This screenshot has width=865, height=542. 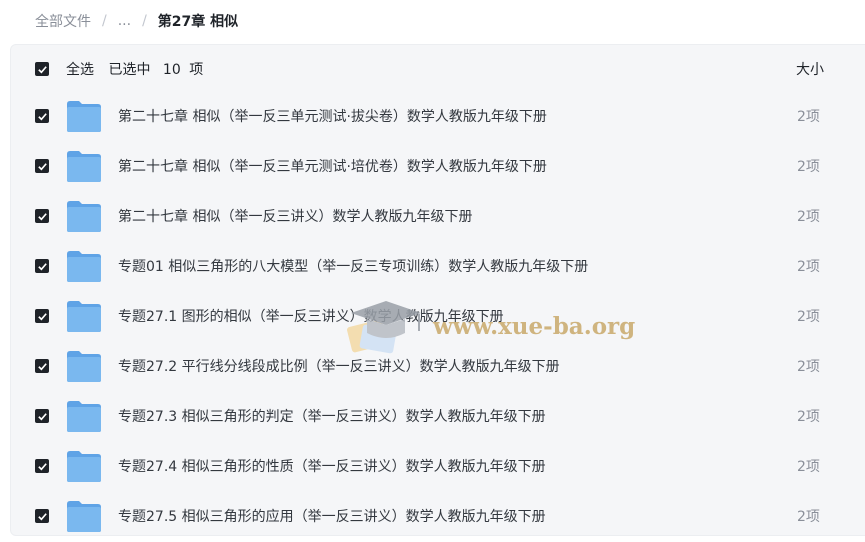 What do you see at coordinates (810, 69) in the screenshot?
I see `size-column-header: 大小` at bounding box center [810, 69].